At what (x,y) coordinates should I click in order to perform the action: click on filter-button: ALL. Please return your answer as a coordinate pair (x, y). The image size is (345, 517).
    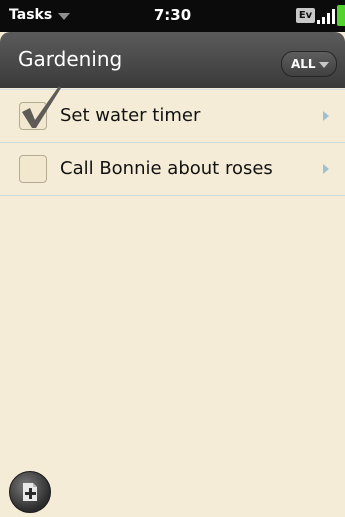
    Looking at the image, I should click on (309, 64).